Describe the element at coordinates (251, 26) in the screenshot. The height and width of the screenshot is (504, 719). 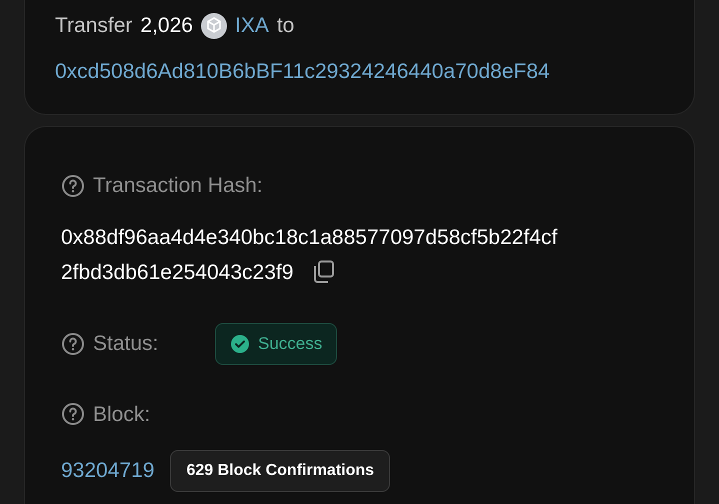
I see `token-link: IXA` at that location.